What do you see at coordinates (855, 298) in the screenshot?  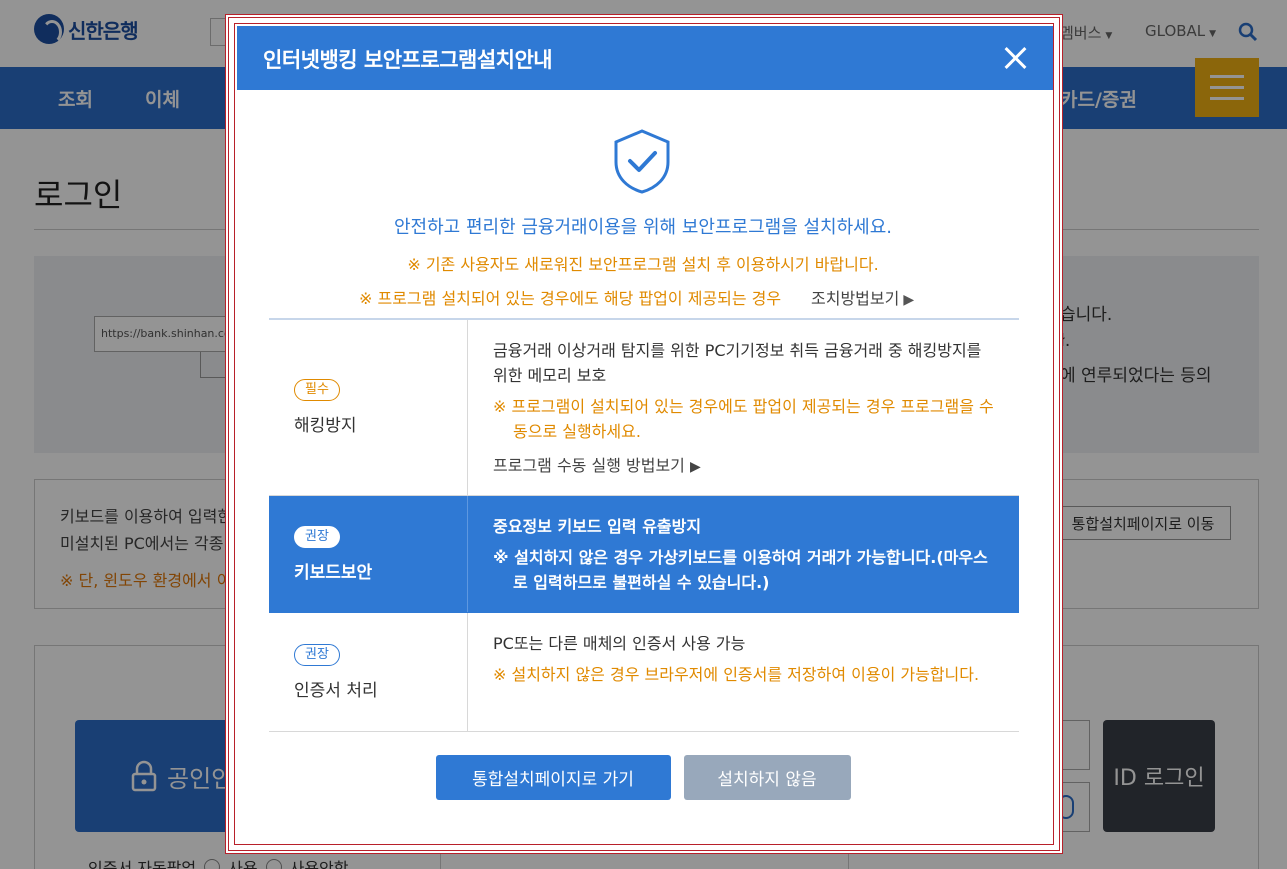 I see `fix-method-label: 조치방법보기` at bounding box center [855, 298].